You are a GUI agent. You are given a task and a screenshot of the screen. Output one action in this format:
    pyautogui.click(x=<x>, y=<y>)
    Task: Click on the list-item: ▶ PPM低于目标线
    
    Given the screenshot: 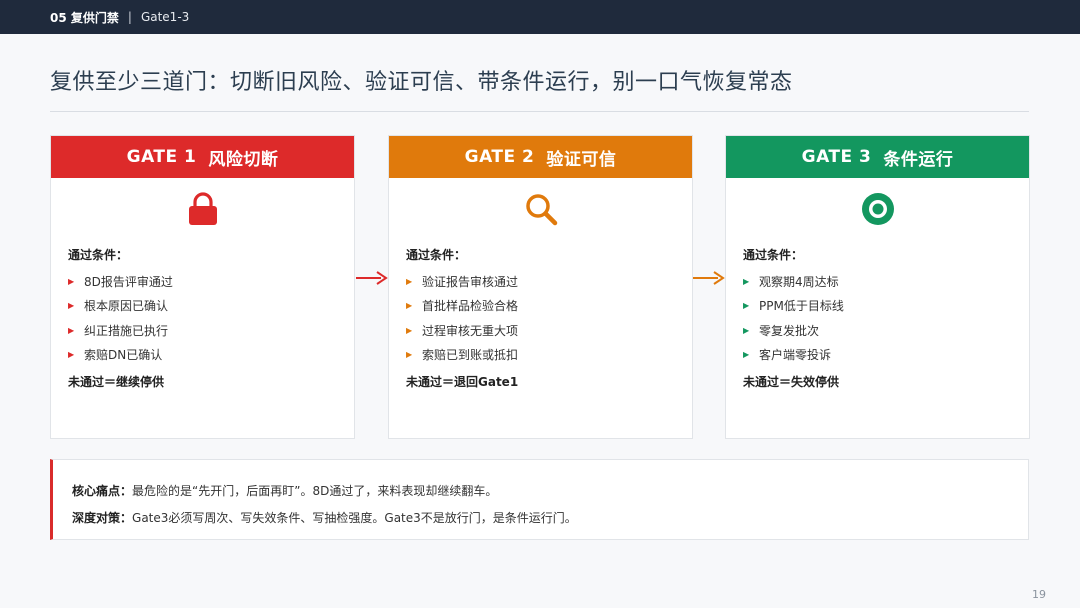 What is the action you would take?
    pyautogui.click(x=793, y=306)
    